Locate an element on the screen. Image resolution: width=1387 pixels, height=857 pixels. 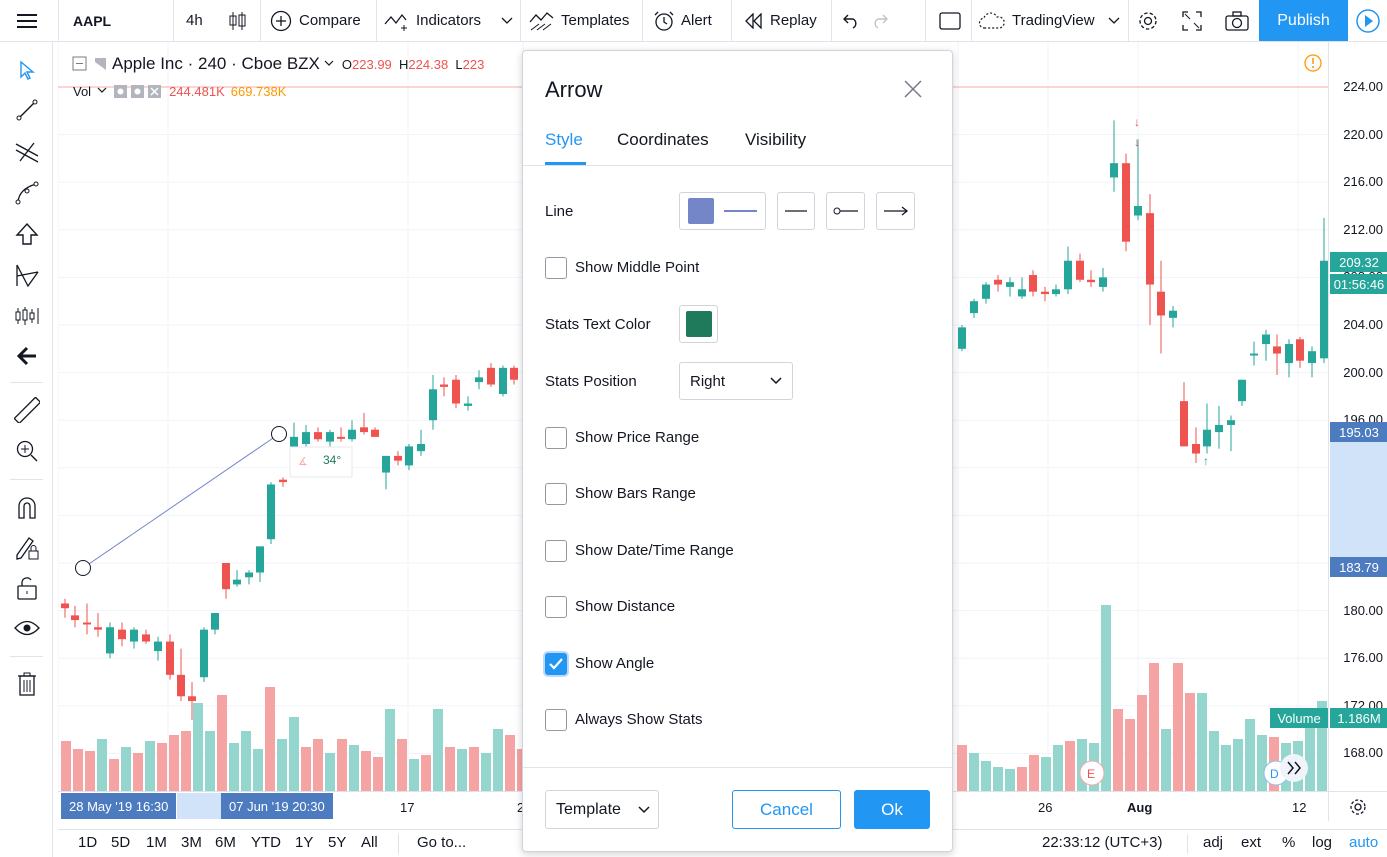
indicators-button: Indicators is located at coordinates (432, 20).